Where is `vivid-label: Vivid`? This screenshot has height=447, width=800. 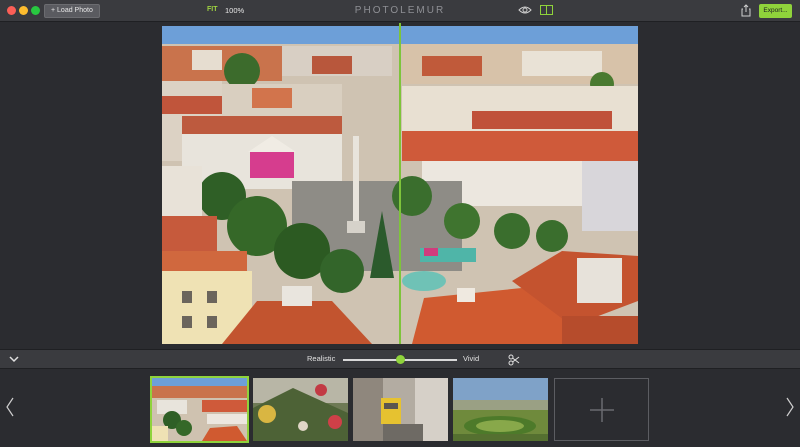
vivid-label: Vivid is located at coordinates (471, 358).